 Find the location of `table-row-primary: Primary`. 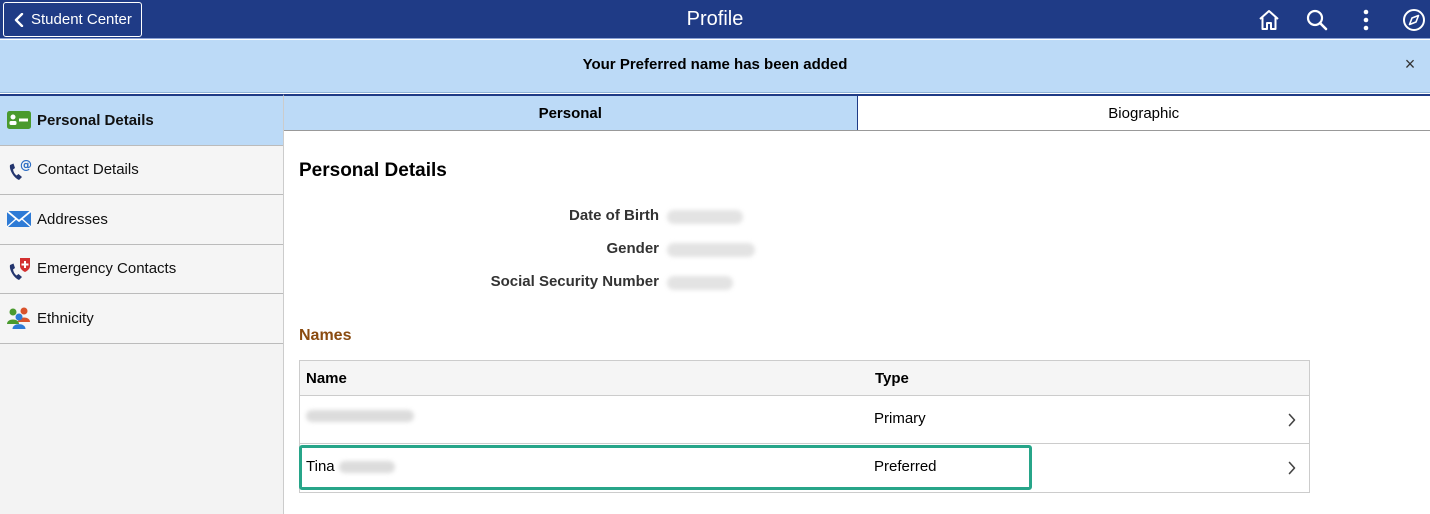

table-row-primary: Primary is located at coordinates (804, 420).